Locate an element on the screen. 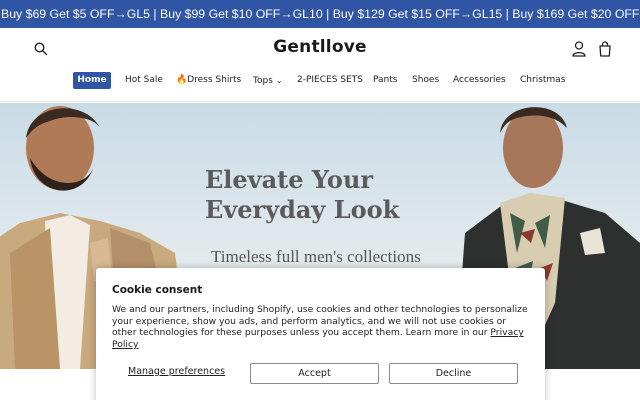  nav-item-pants: Pants is located at coordinates (385, 80).